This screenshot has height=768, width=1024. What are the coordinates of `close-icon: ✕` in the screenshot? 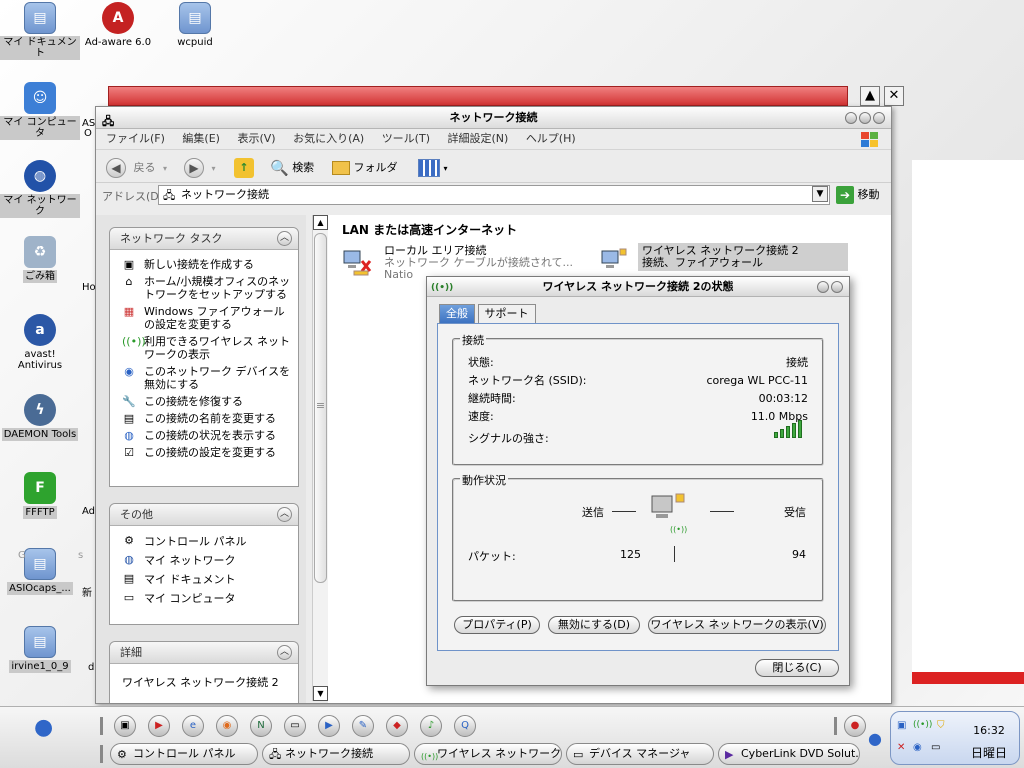 It's located at (894, 96).